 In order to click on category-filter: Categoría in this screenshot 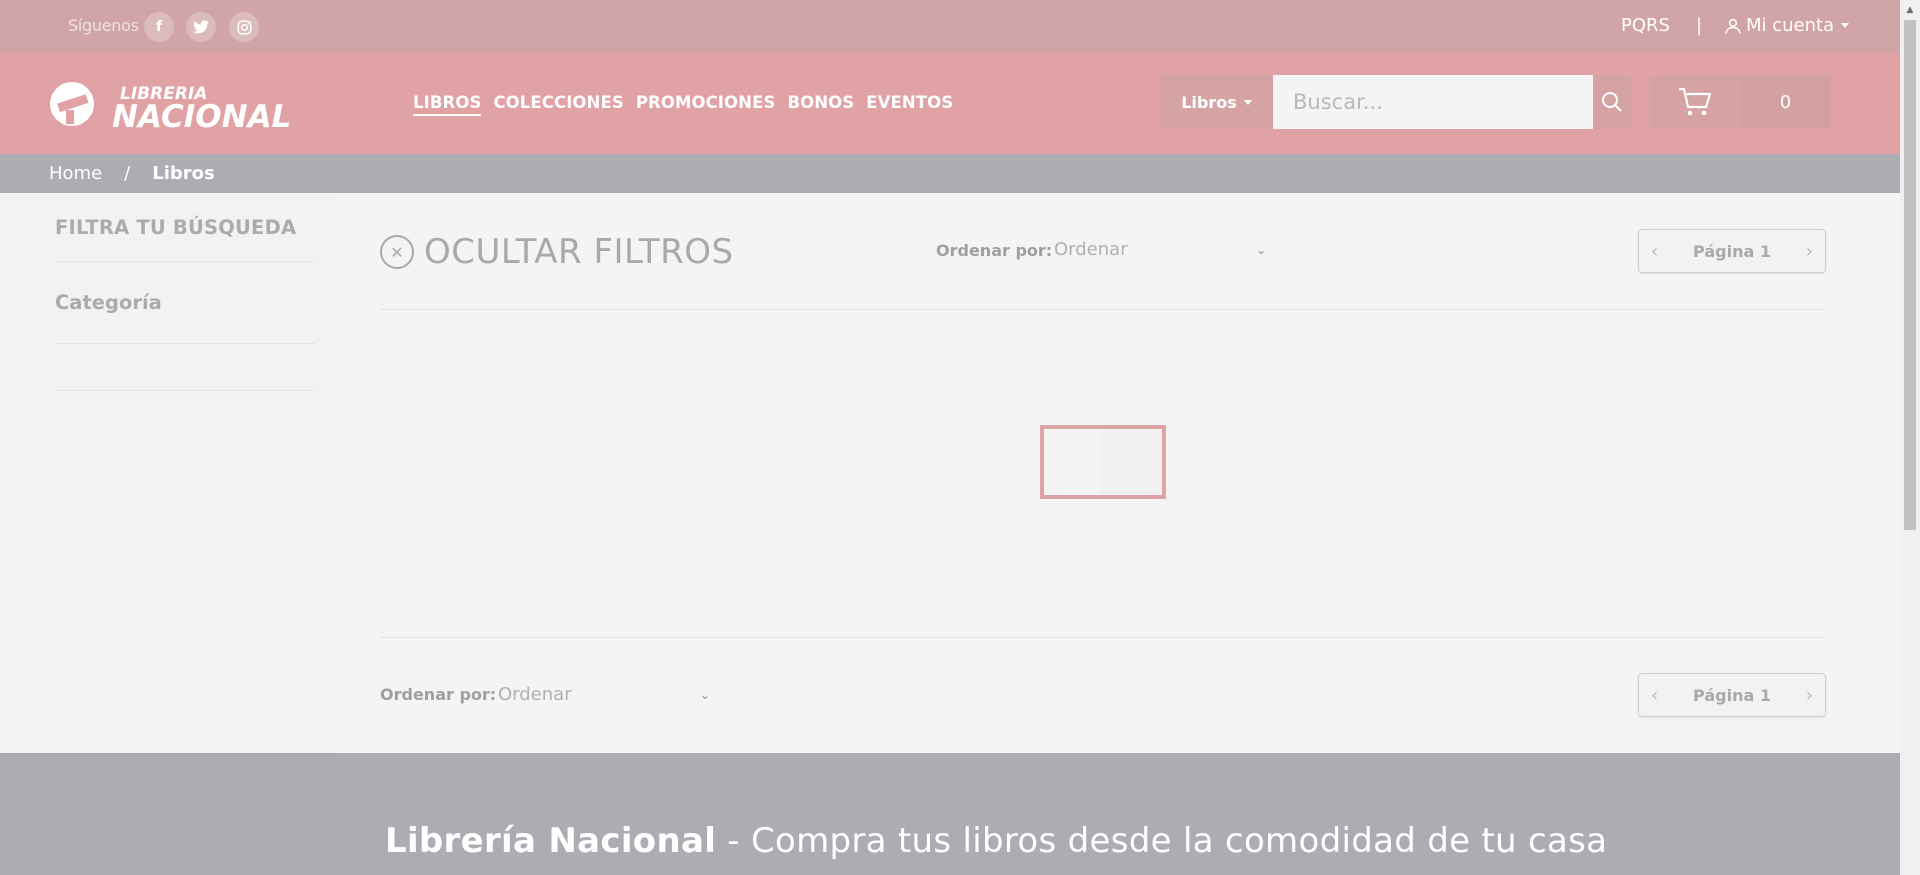, I will do `click(108, 302)`.